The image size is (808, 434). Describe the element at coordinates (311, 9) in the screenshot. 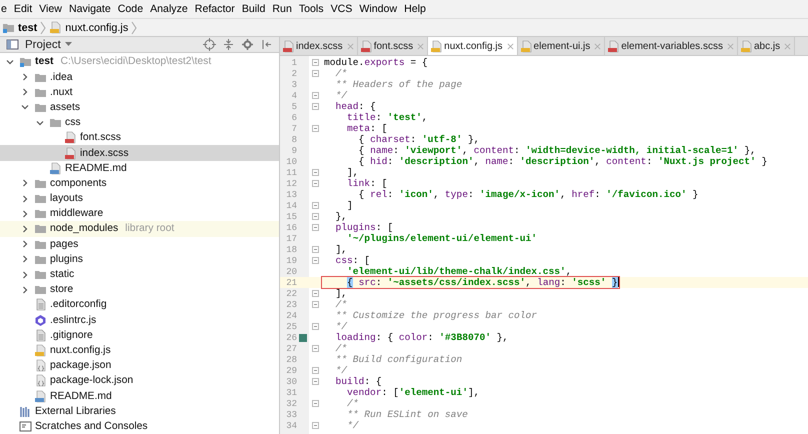

I see `menu-item: Tools` at that location.